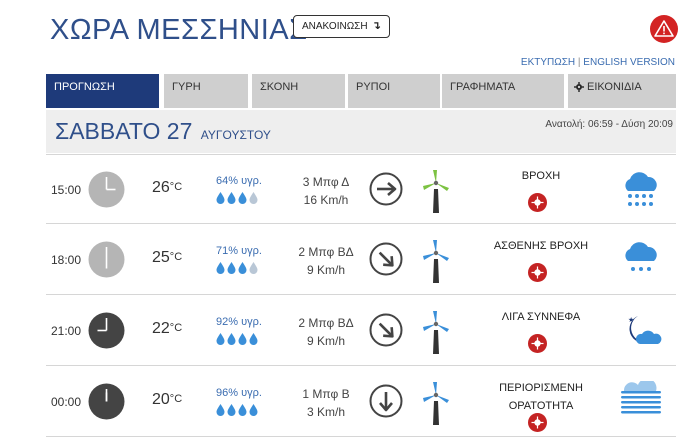  Describe the element at coordinates (66, 331) in the screenshot. I see `forecast-time: 21:00` at that location.